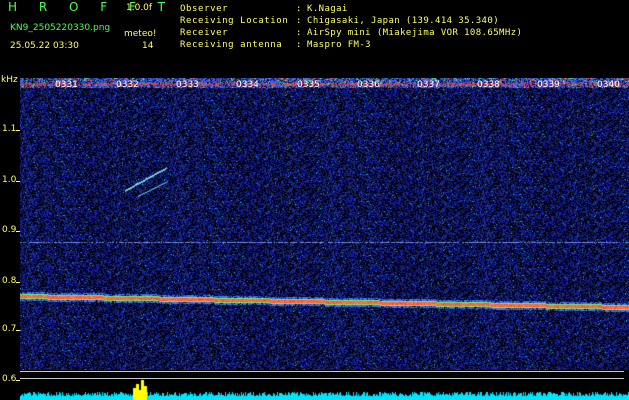  Describe the element at coordinates (327, 9) in the screenshot. I see `observer-value: K.Nagai` at that location.